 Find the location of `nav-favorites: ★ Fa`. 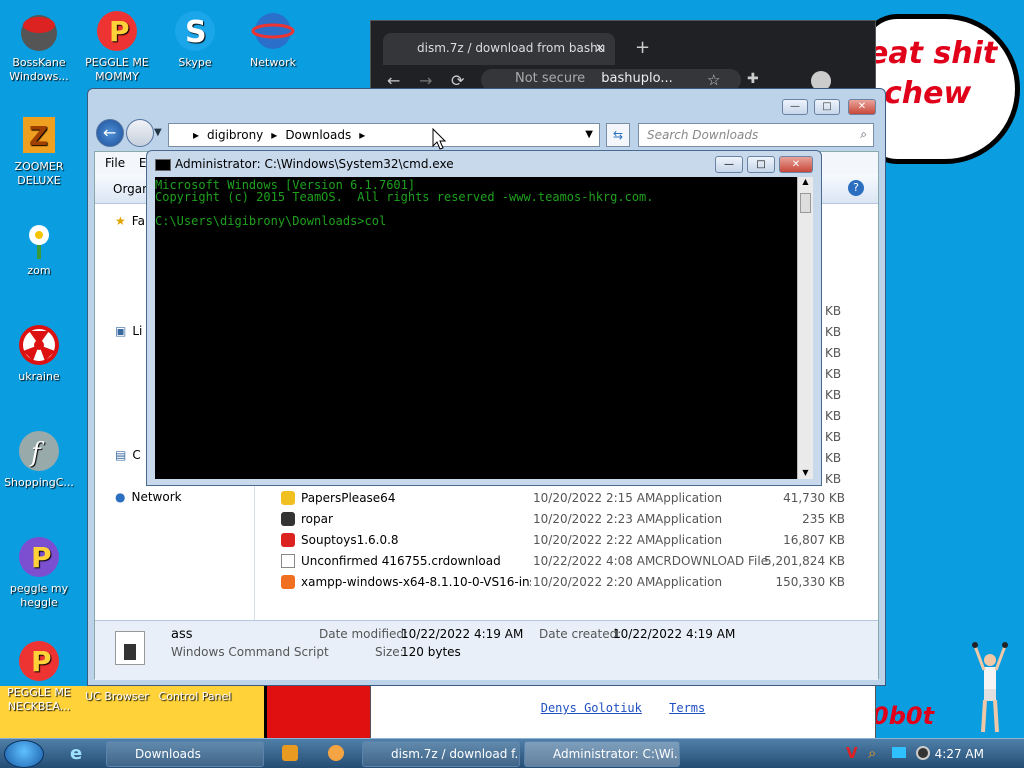

nav-favorites: ★ Fa is located at coordinates (130, 221).